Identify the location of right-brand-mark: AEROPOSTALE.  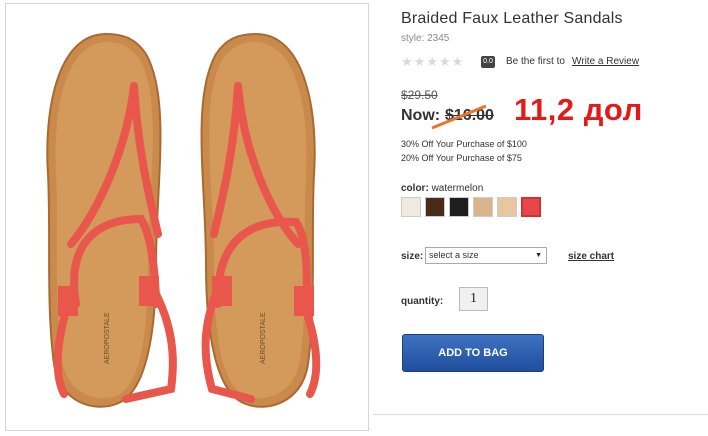
(263, 338).